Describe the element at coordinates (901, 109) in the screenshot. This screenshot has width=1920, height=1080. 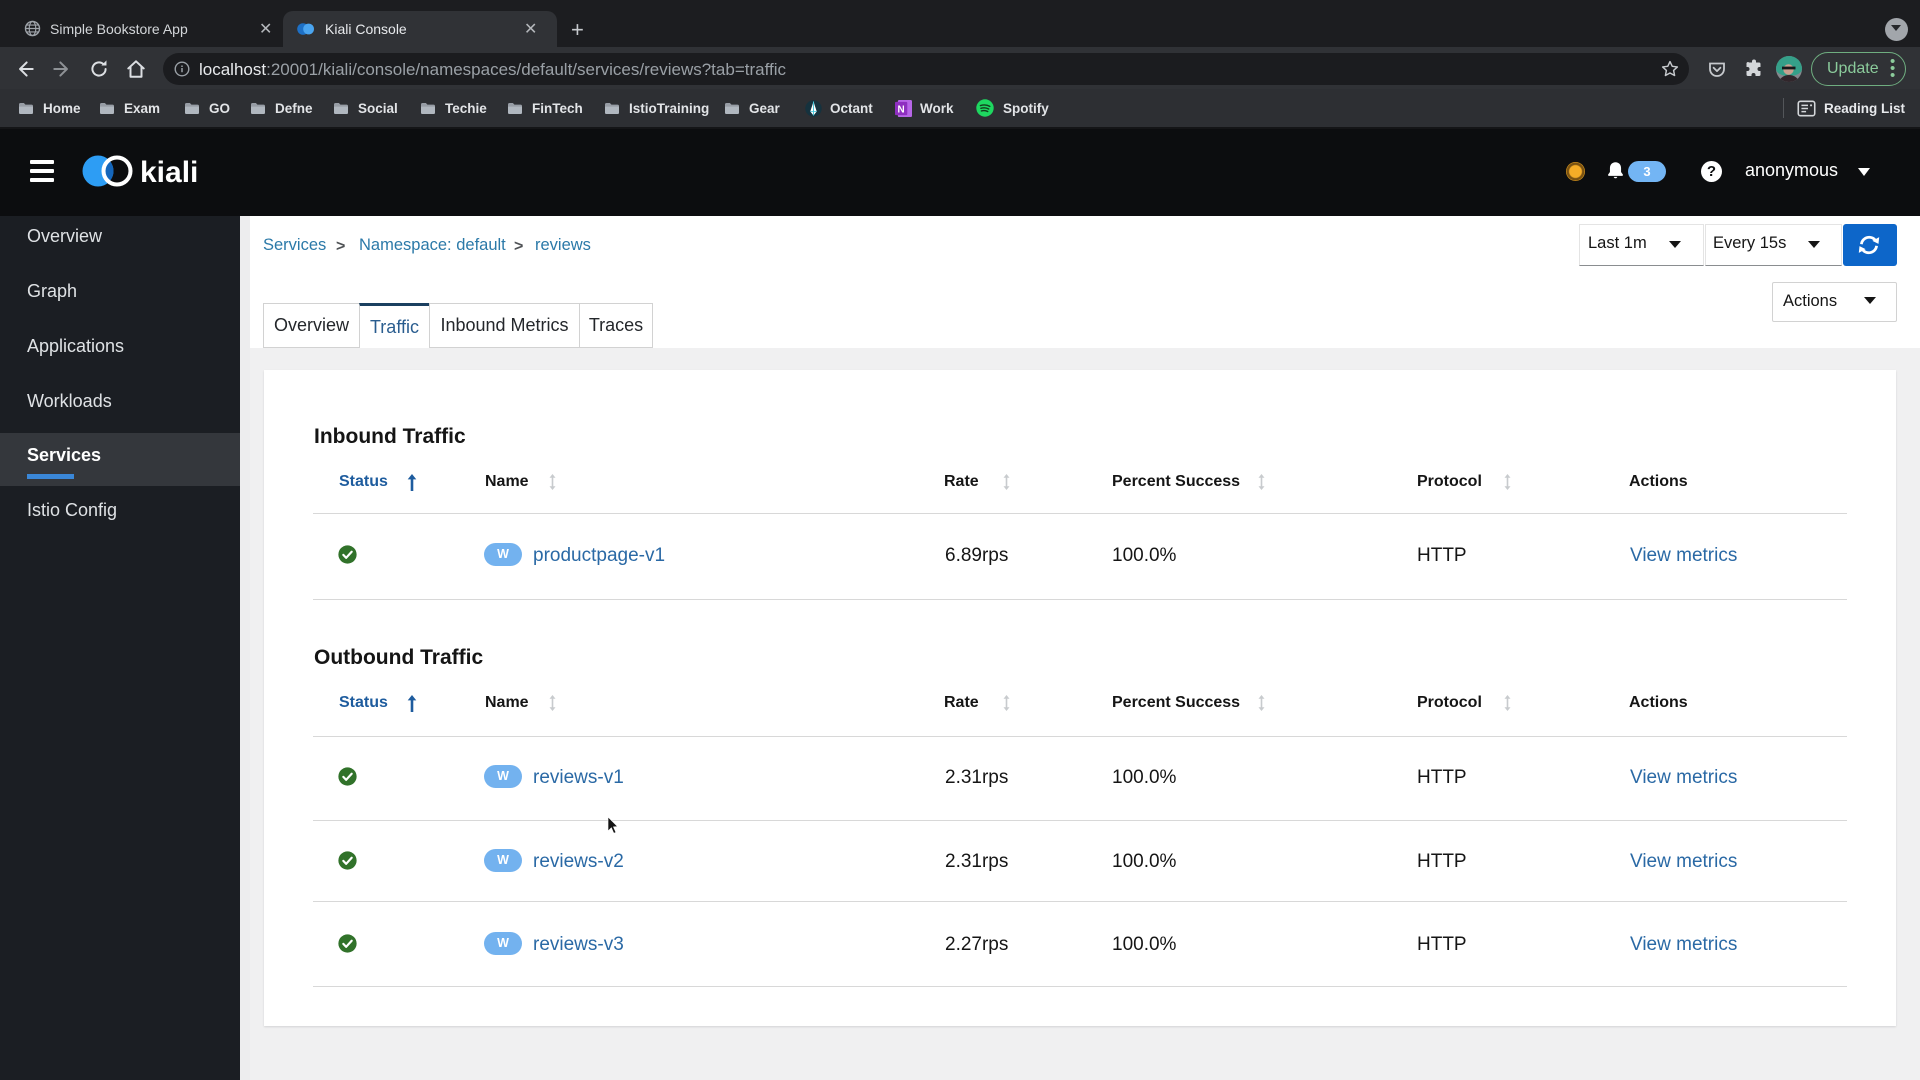
I see `svg-text: N` at that location.